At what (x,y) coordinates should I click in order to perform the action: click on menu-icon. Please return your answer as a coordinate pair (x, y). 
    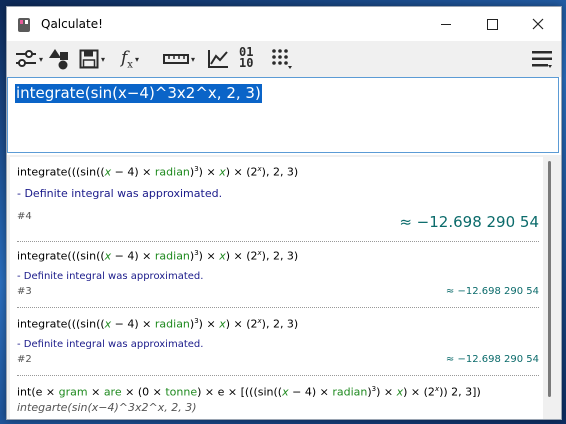
    Looking at the image, I should click on (542, 59).